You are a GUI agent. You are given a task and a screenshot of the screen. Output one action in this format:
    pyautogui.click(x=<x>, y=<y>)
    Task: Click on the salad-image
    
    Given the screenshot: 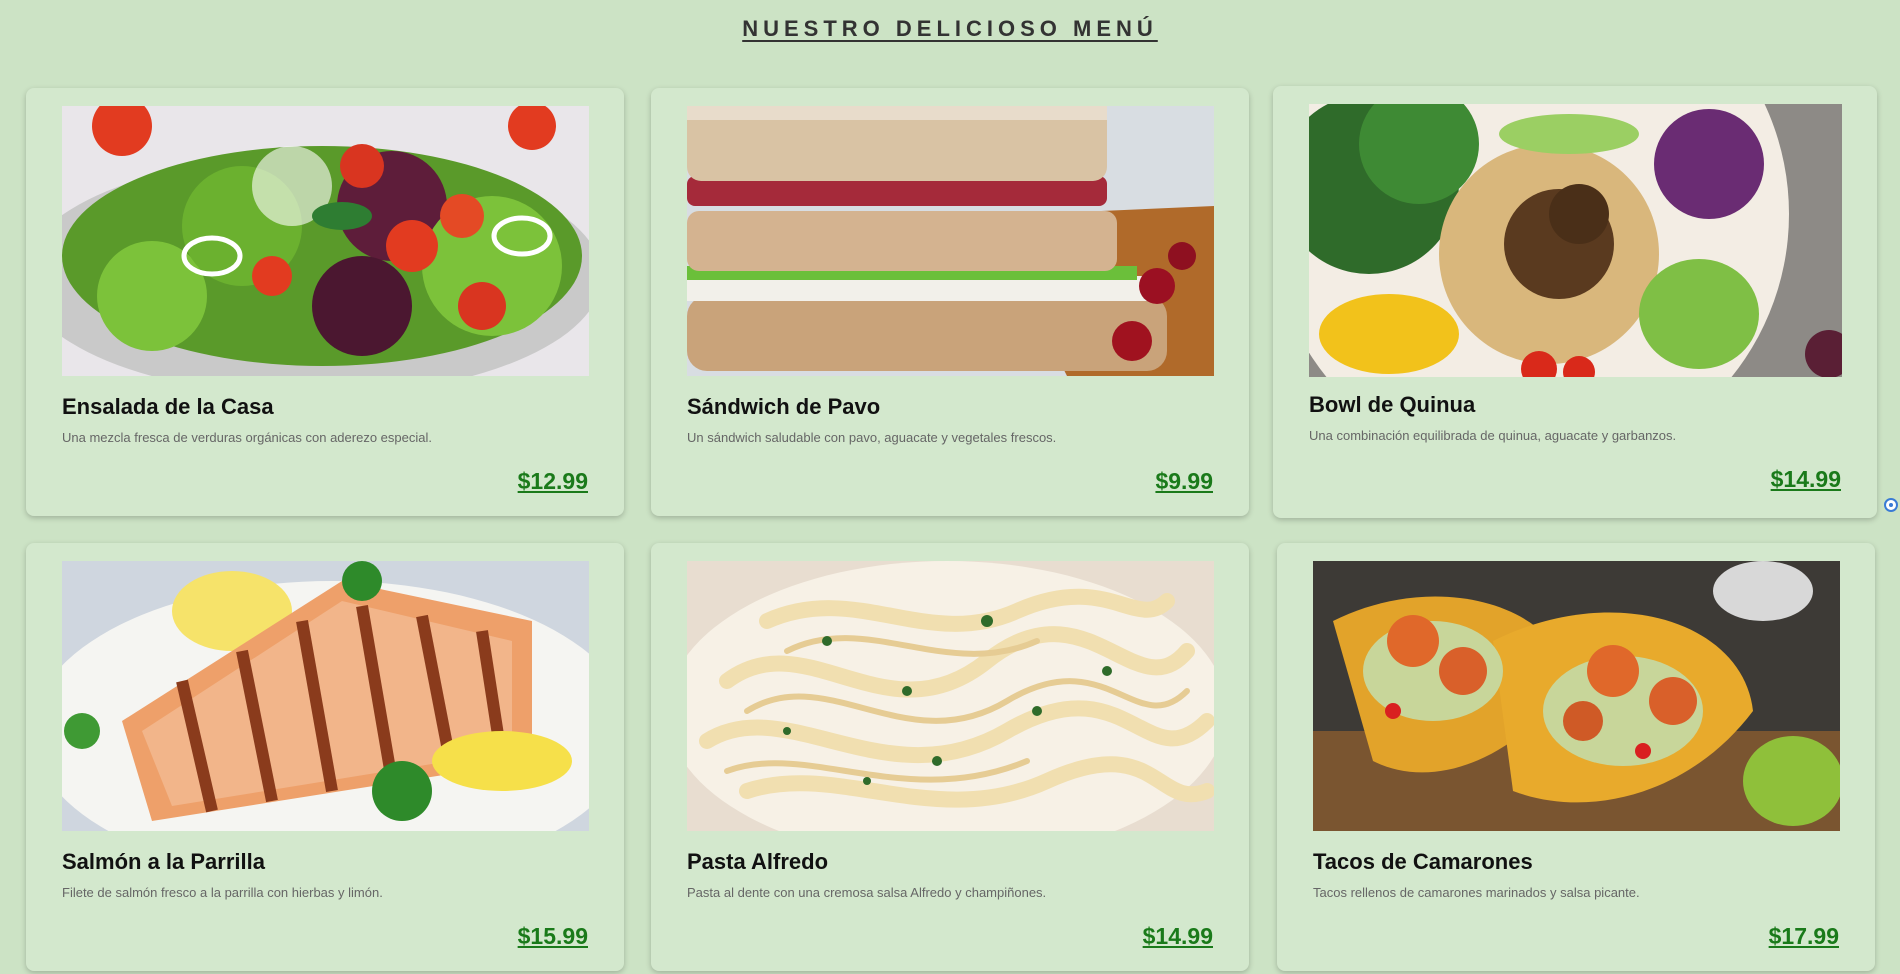 What is the action you would take?
    pyautogui.click(x=325, y=241)
    